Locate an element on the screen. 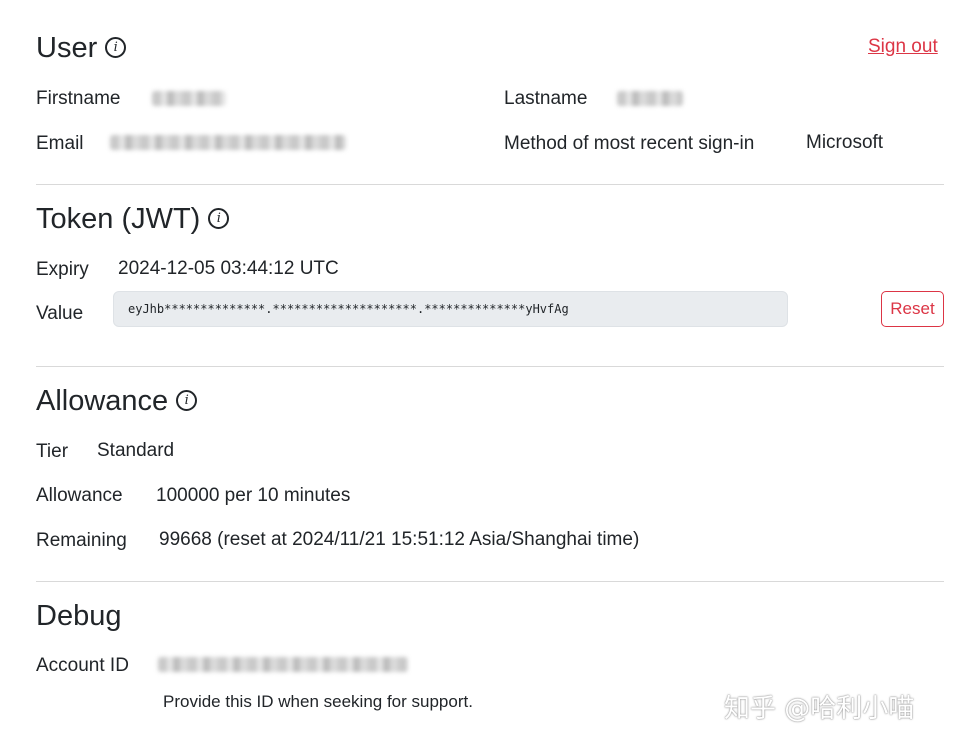  token-heading-text: Token (JWT) is located at coordinates (118, 219).